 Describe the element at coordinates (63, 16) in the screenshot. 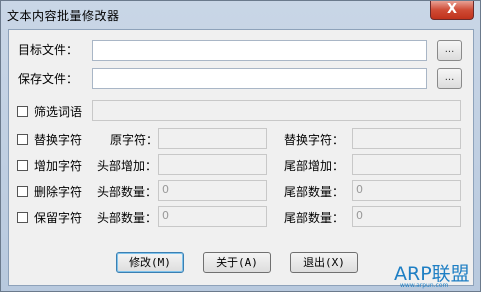

I see `window-title: 文本内容批量修改器` at that location.